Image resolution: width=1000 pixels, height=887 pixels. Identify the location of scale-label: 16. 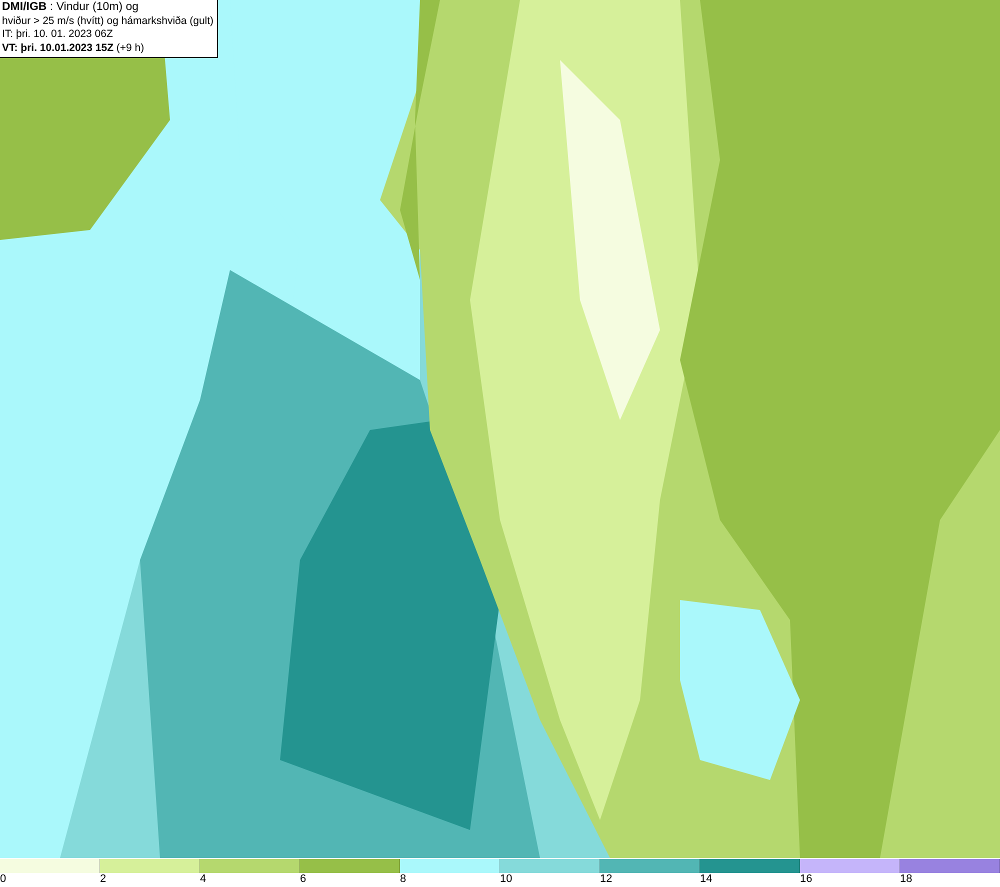
(806, 879).